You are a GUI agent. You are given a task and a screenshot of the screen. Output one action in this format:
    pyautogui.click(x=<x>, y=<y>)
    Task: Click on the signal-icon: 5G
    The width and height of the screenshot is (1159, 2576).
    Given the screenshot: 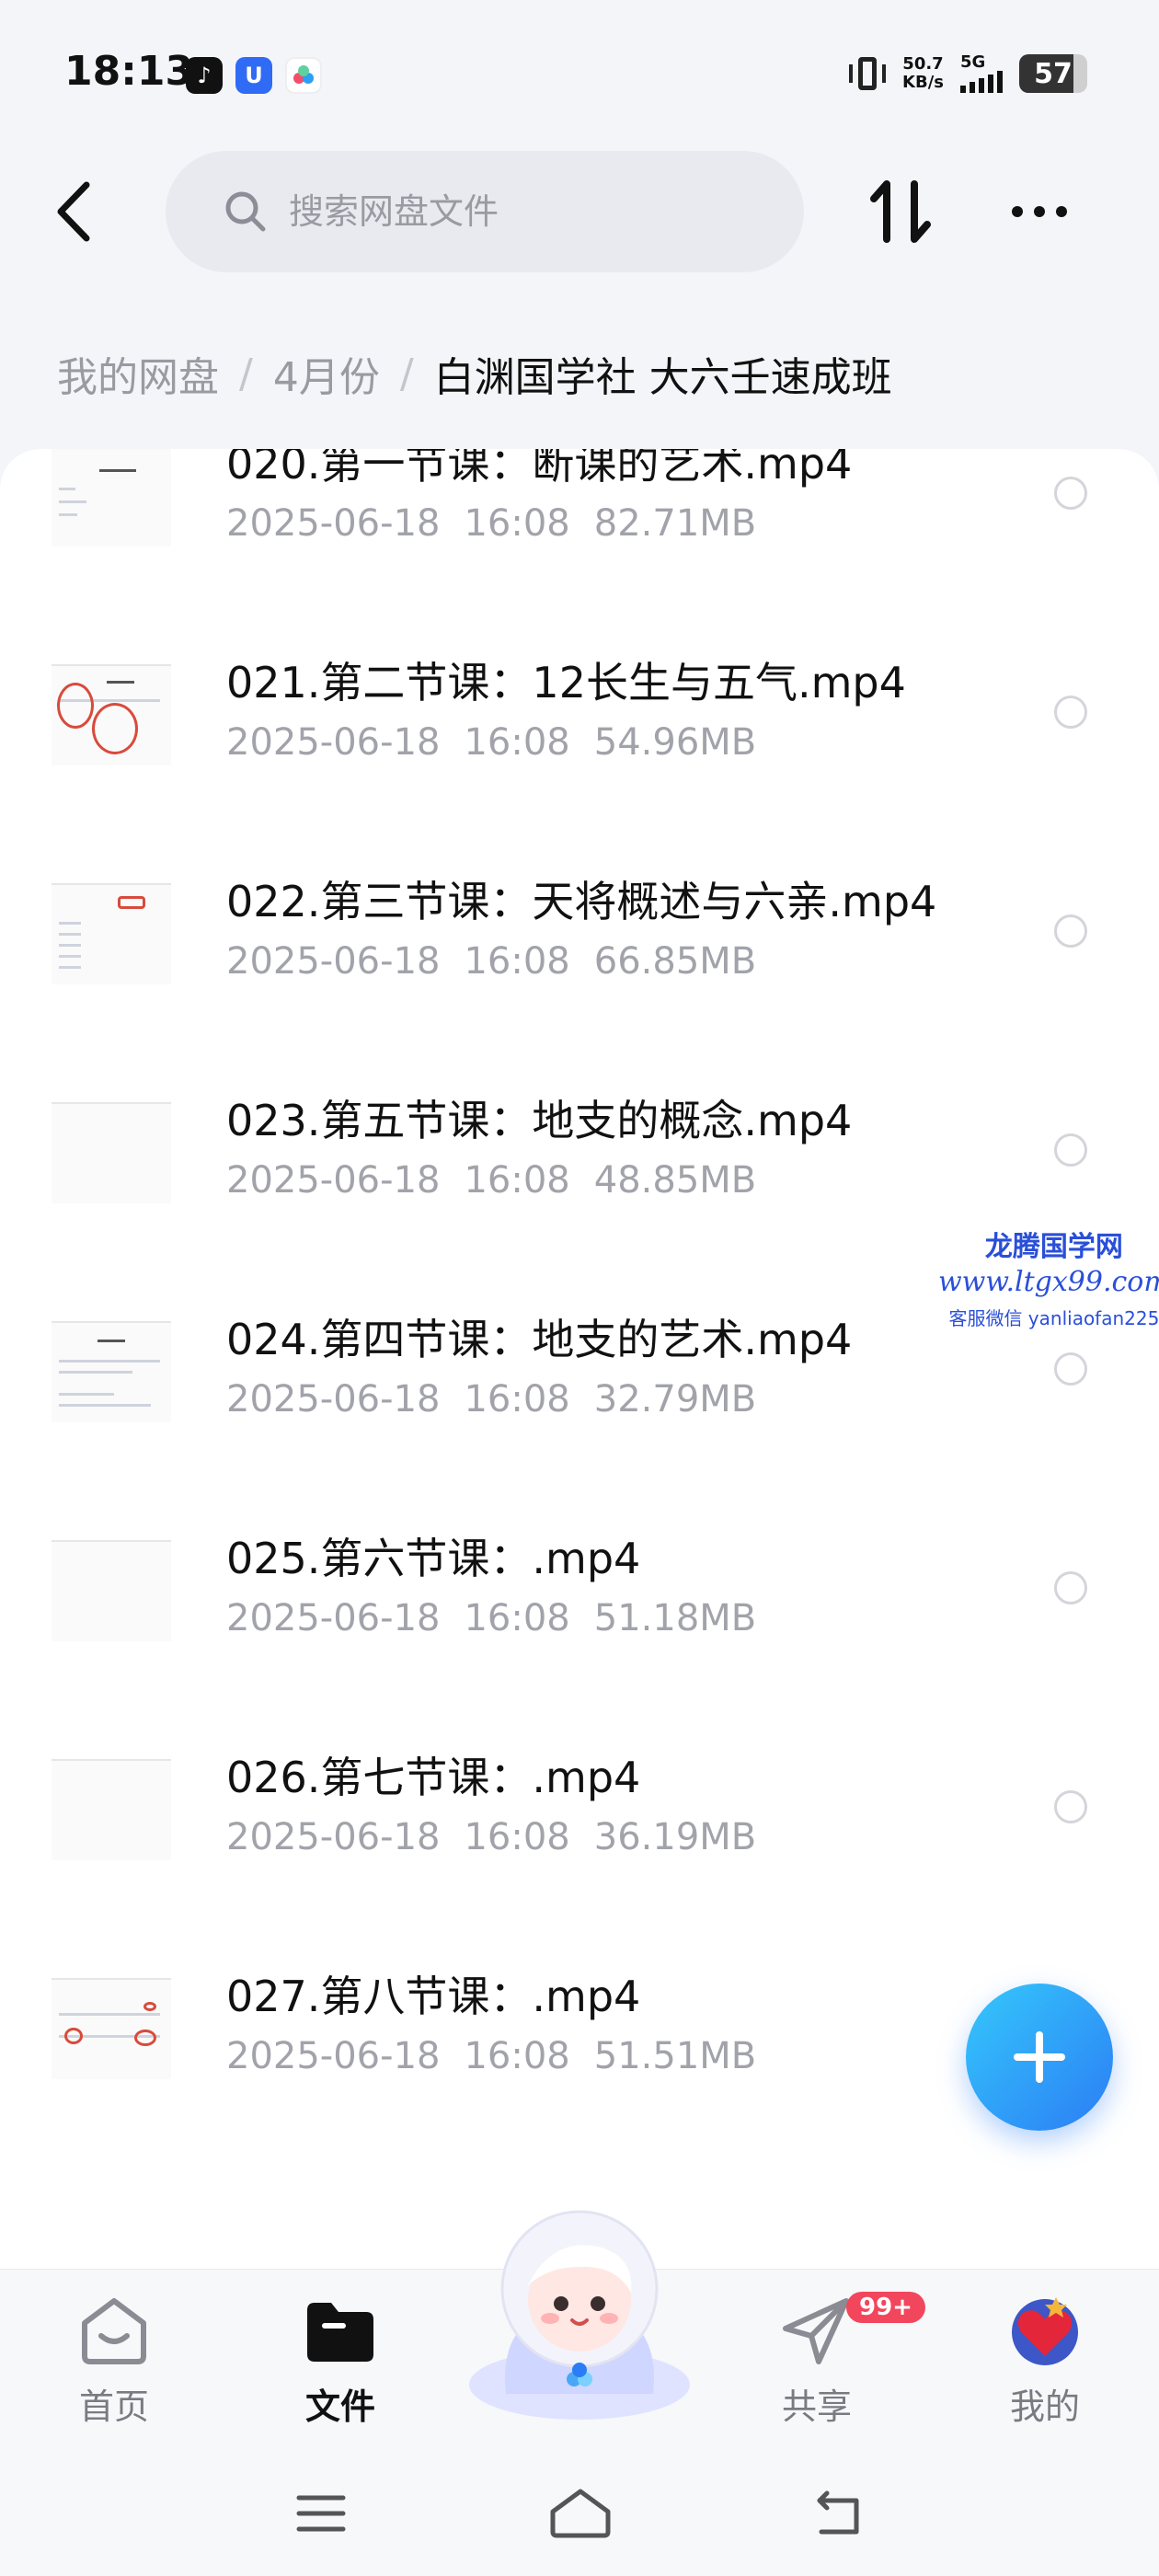 What is the action you would take?
    pyautogui.click(x=981, y=73)
    